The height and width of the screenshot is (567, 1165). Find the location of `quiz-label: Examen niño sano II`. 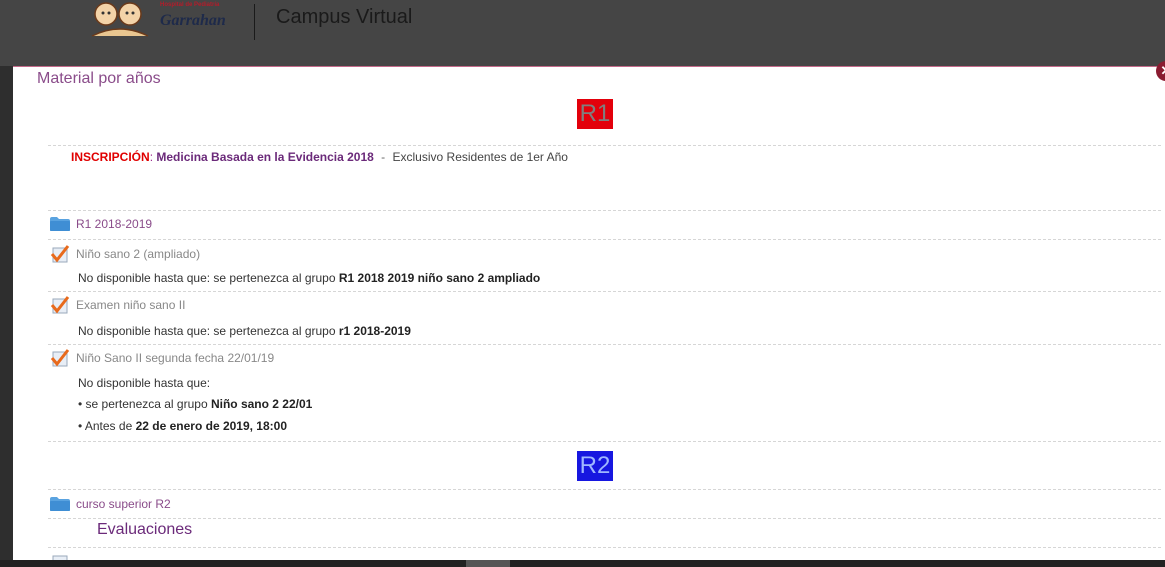

quiz-label: Examen niño sano II is located at coordinates (130, 305).